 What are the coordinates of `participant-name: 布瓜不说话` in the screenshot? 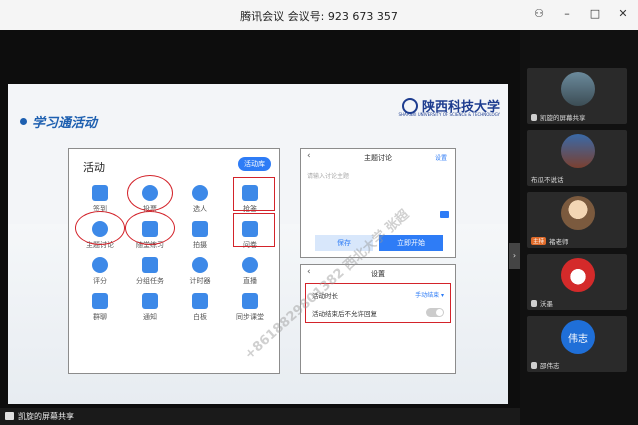 It's located at (547, 180).